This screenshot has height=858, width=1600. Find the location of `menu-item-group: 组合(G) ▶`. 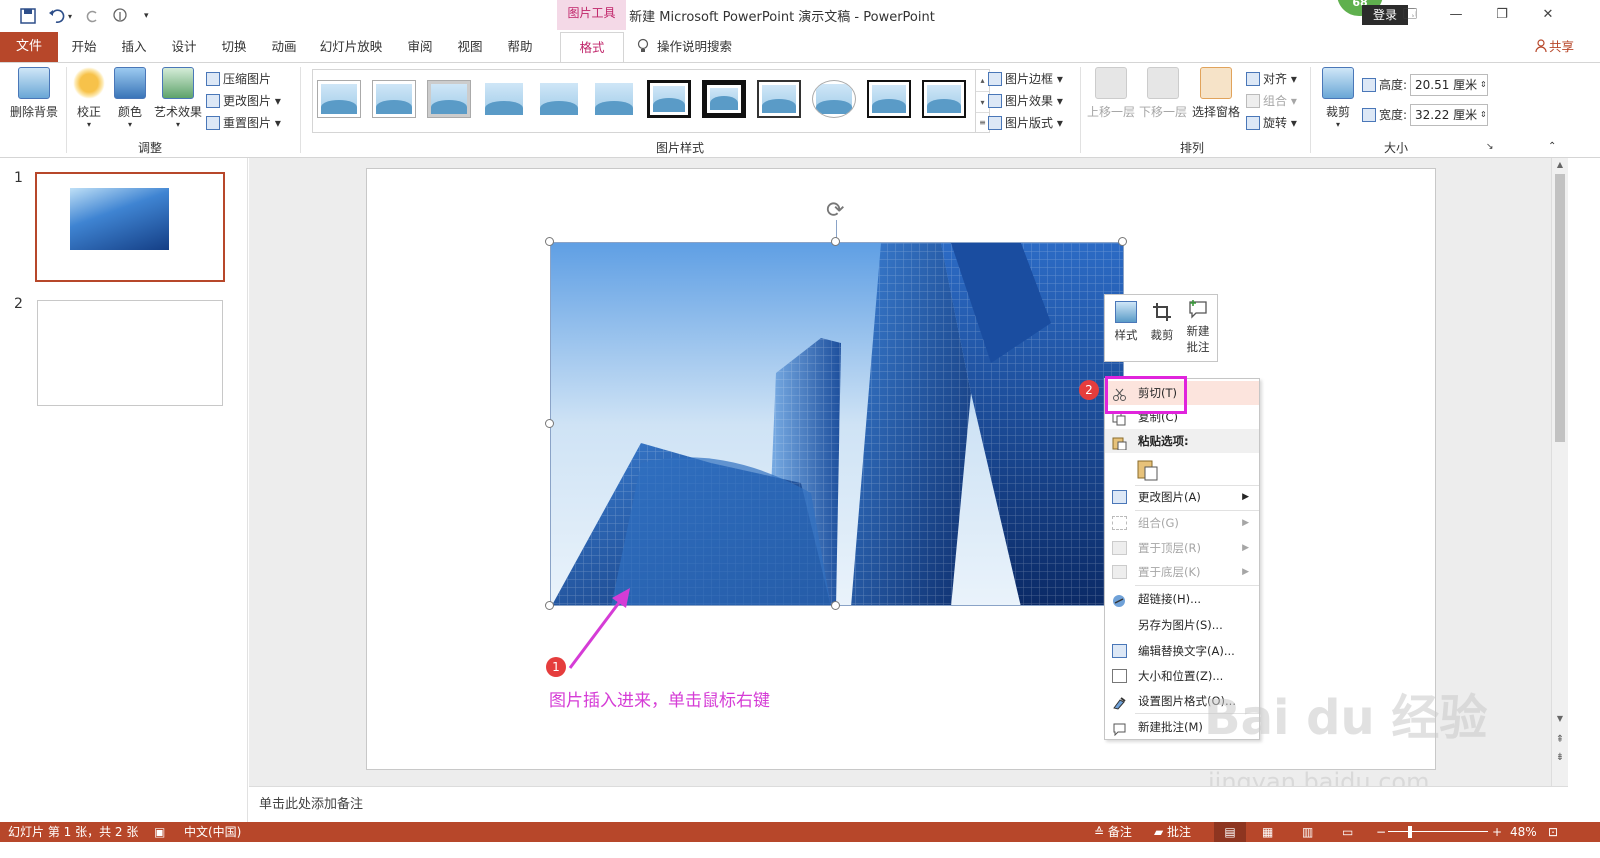

menu-item-group: 组合(G) ▶ is located at coordinates (1182, 523).